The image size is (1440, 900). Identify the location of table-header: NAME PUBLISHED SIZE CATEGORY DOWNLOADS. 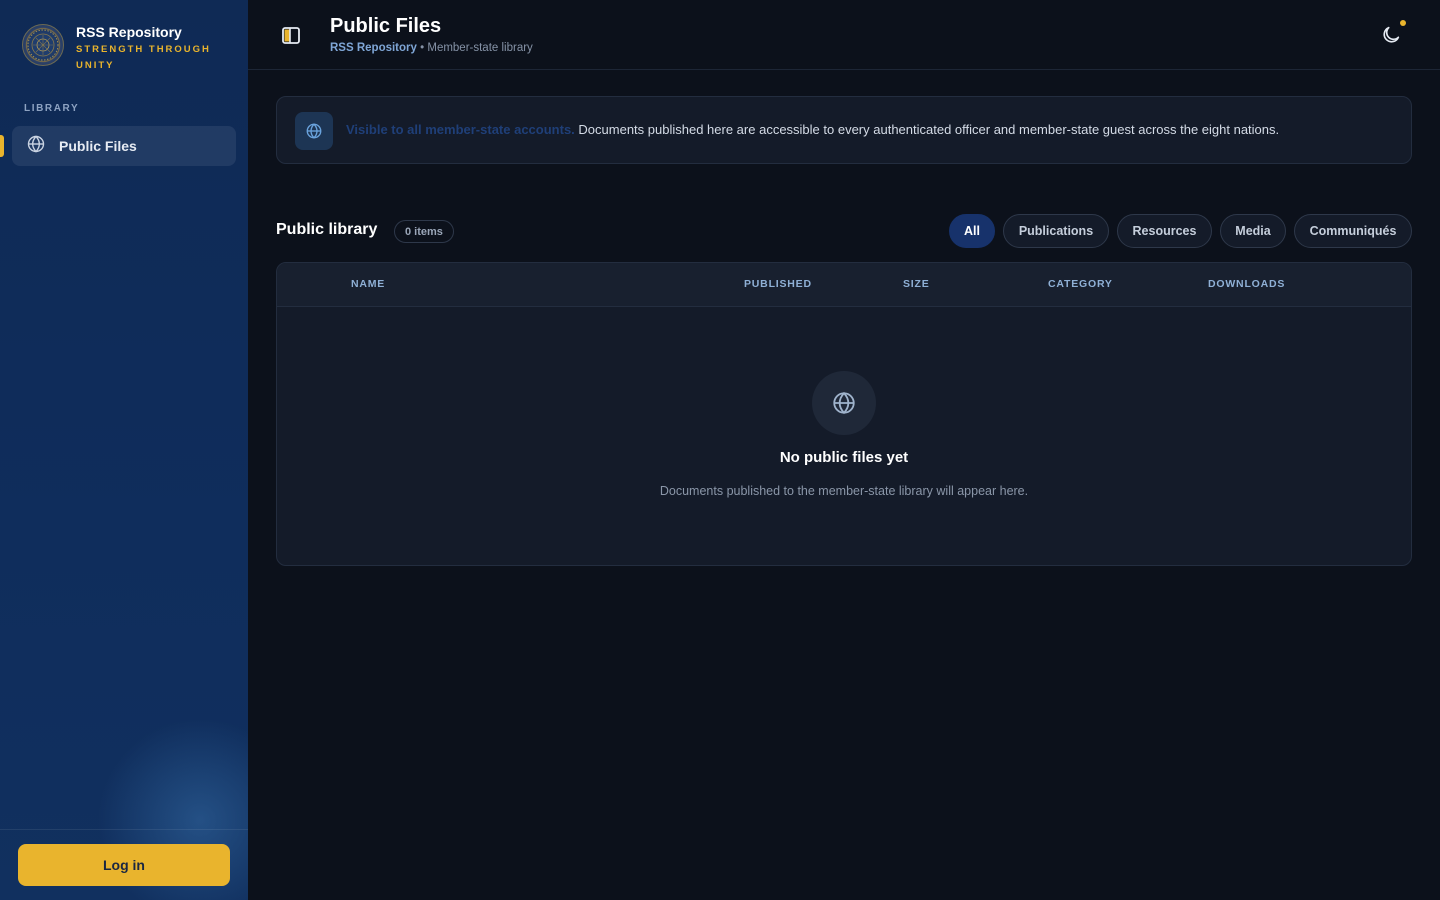
(844, 285).